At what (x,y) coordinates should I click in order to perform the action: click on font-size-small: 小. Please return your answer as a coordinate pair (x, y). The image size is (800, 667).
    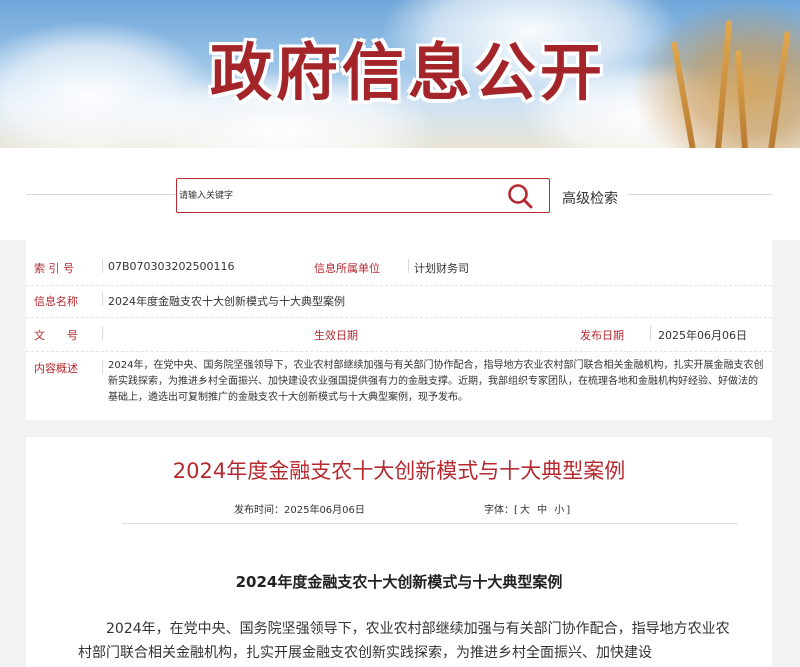
    Looking at the image, I should click on (559, 510).